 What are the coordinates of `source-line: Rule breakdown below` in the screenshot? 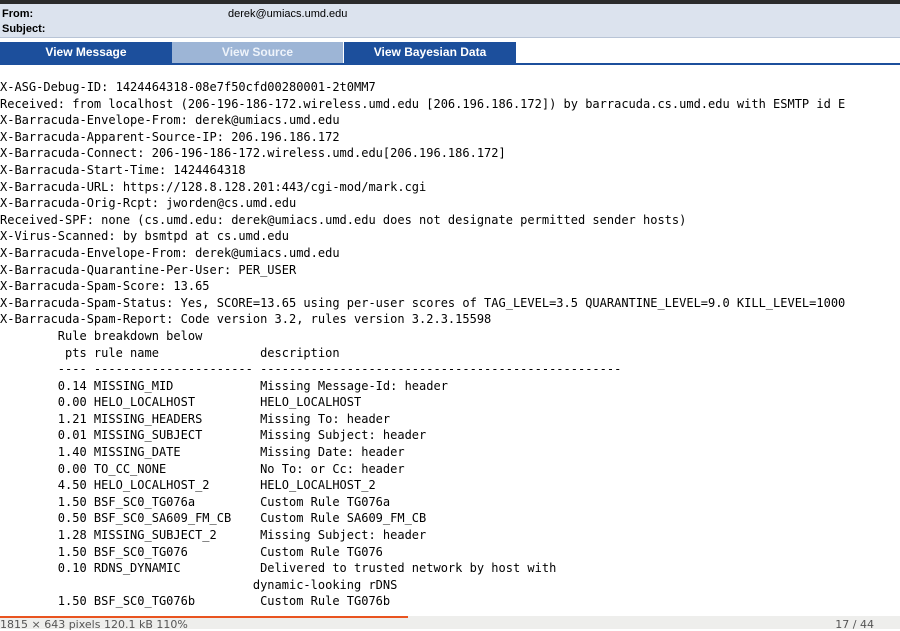 It's located at (101, 335).